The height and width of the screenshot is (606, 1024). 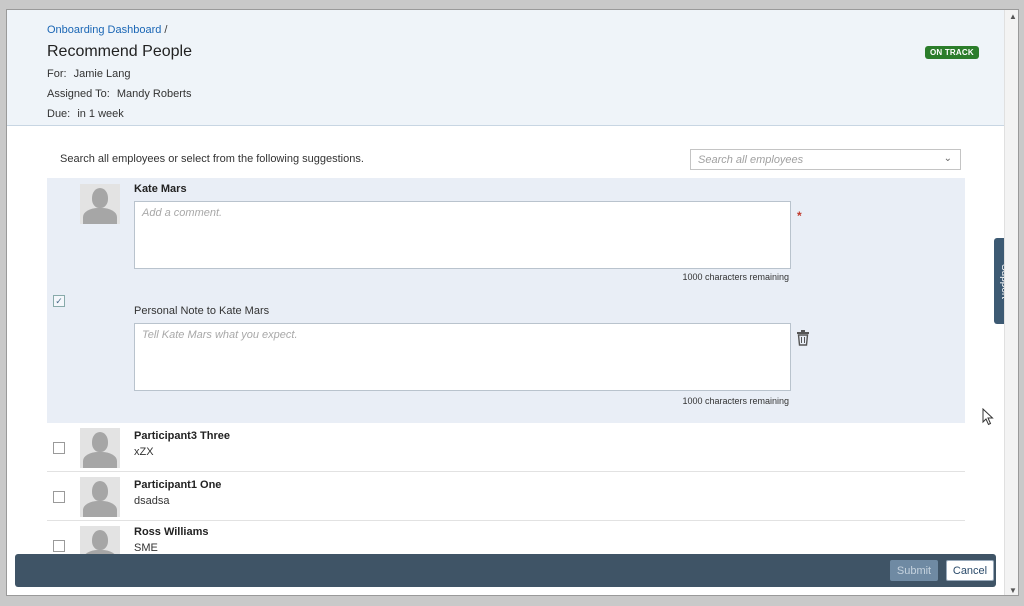 What do you see at coordinates (811, 160) in the screenshot?
I see `search-input` at bounding box center [811, 160].